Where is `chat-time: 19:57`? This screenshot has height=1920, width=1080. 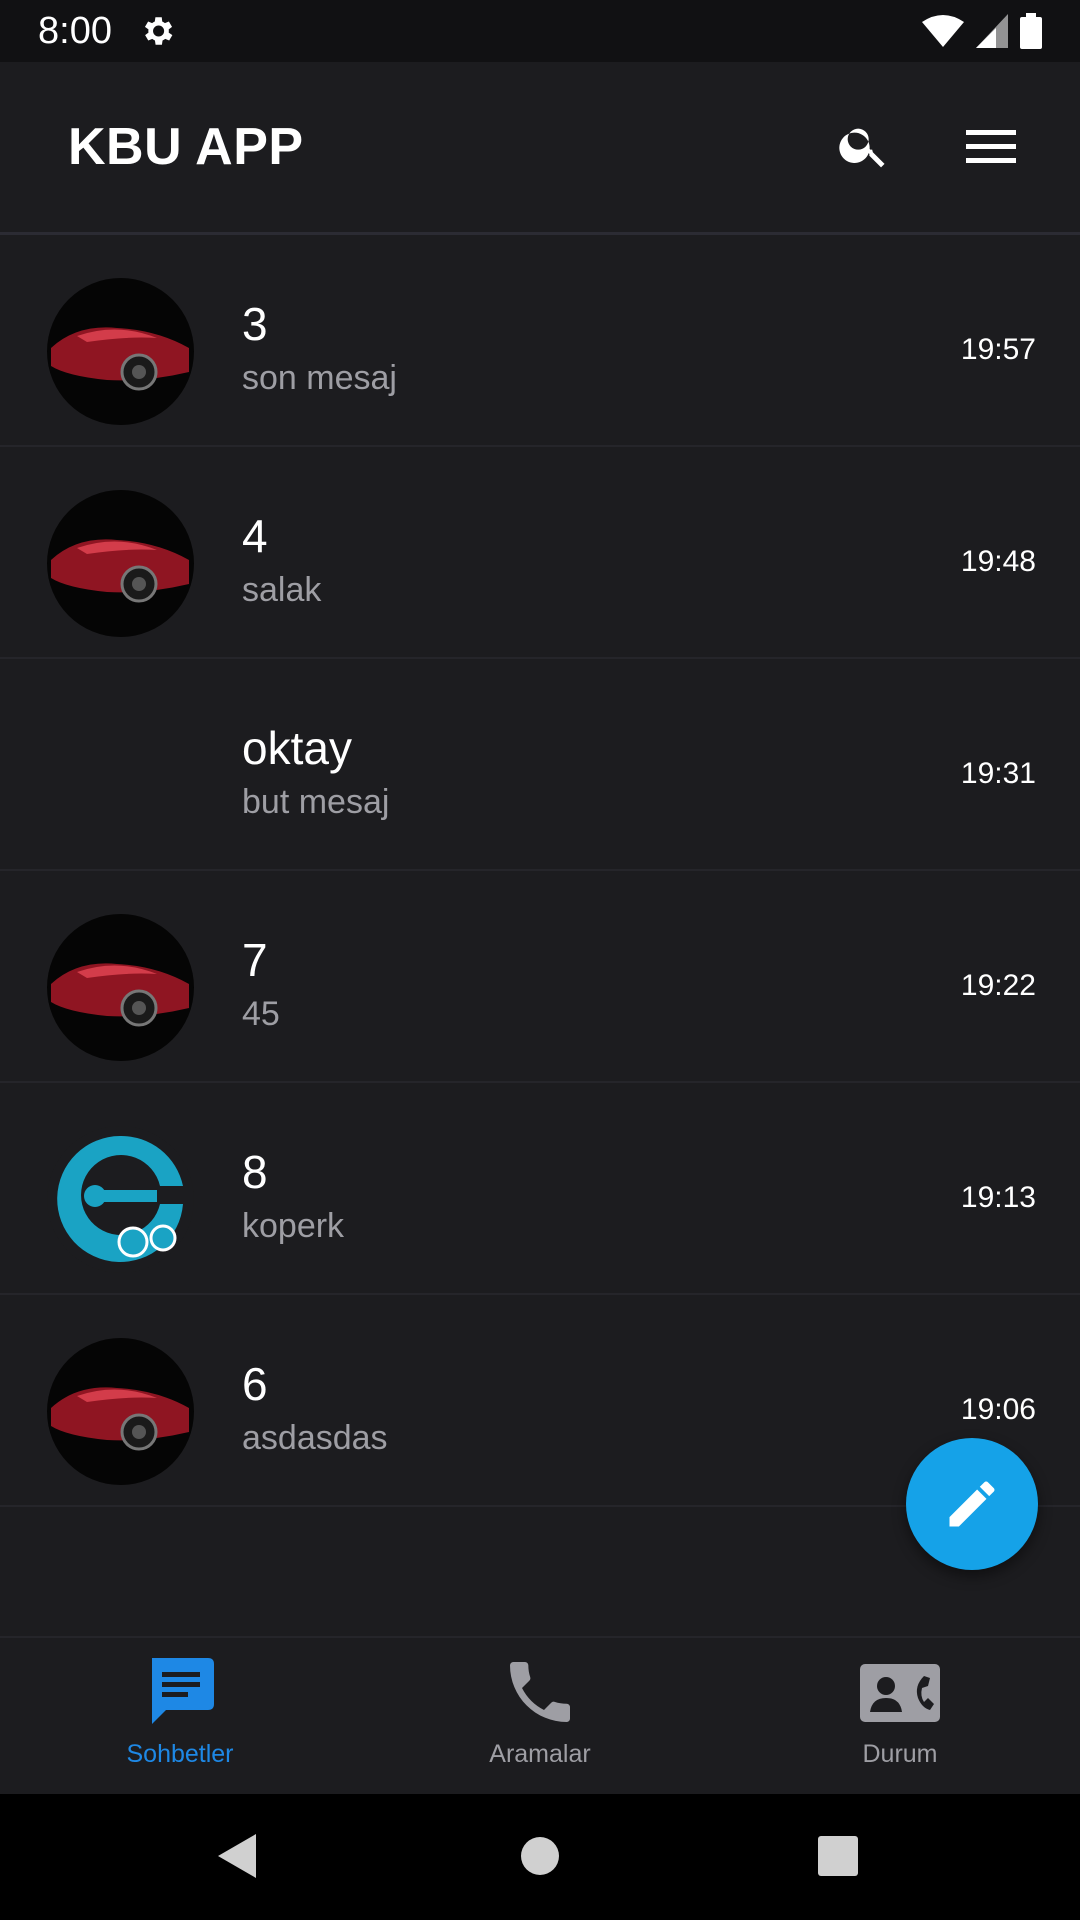
chat-time: 19:57 is located at coordinates (998, 349).